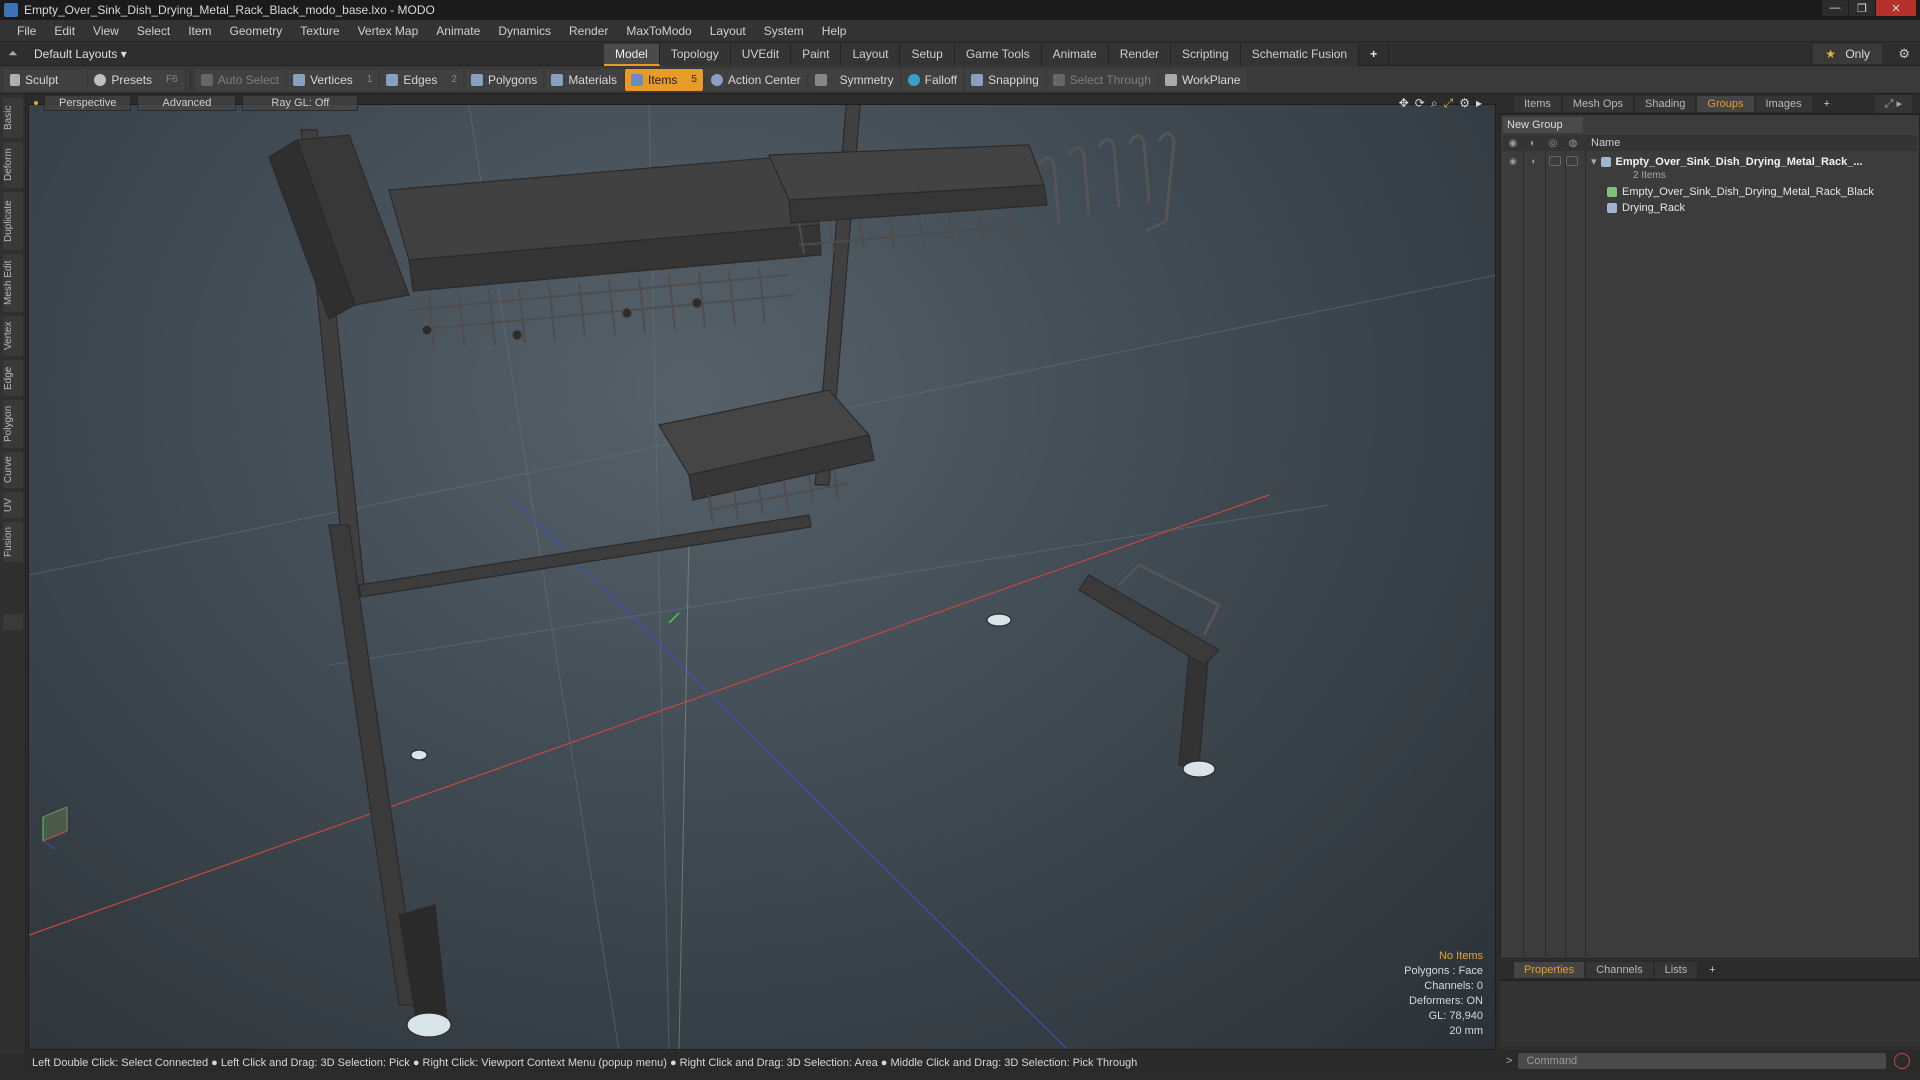 This screenshot has height=1080, width=1920. I want to click on close-button: ✕, so click(1896, 8).